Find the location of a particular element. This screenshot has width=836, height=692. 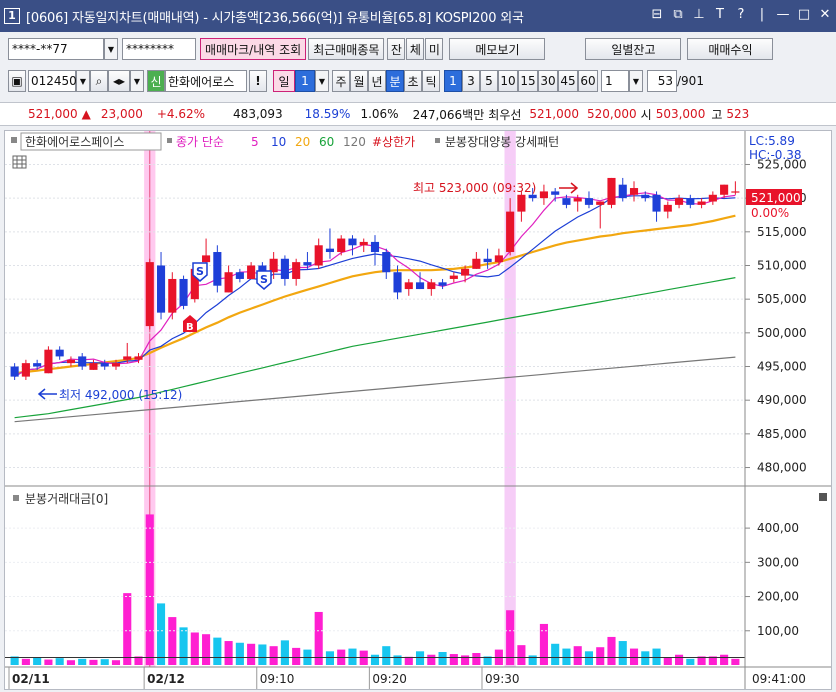

chart-settings-icon: ▣ is located at coordinates (17, 81).